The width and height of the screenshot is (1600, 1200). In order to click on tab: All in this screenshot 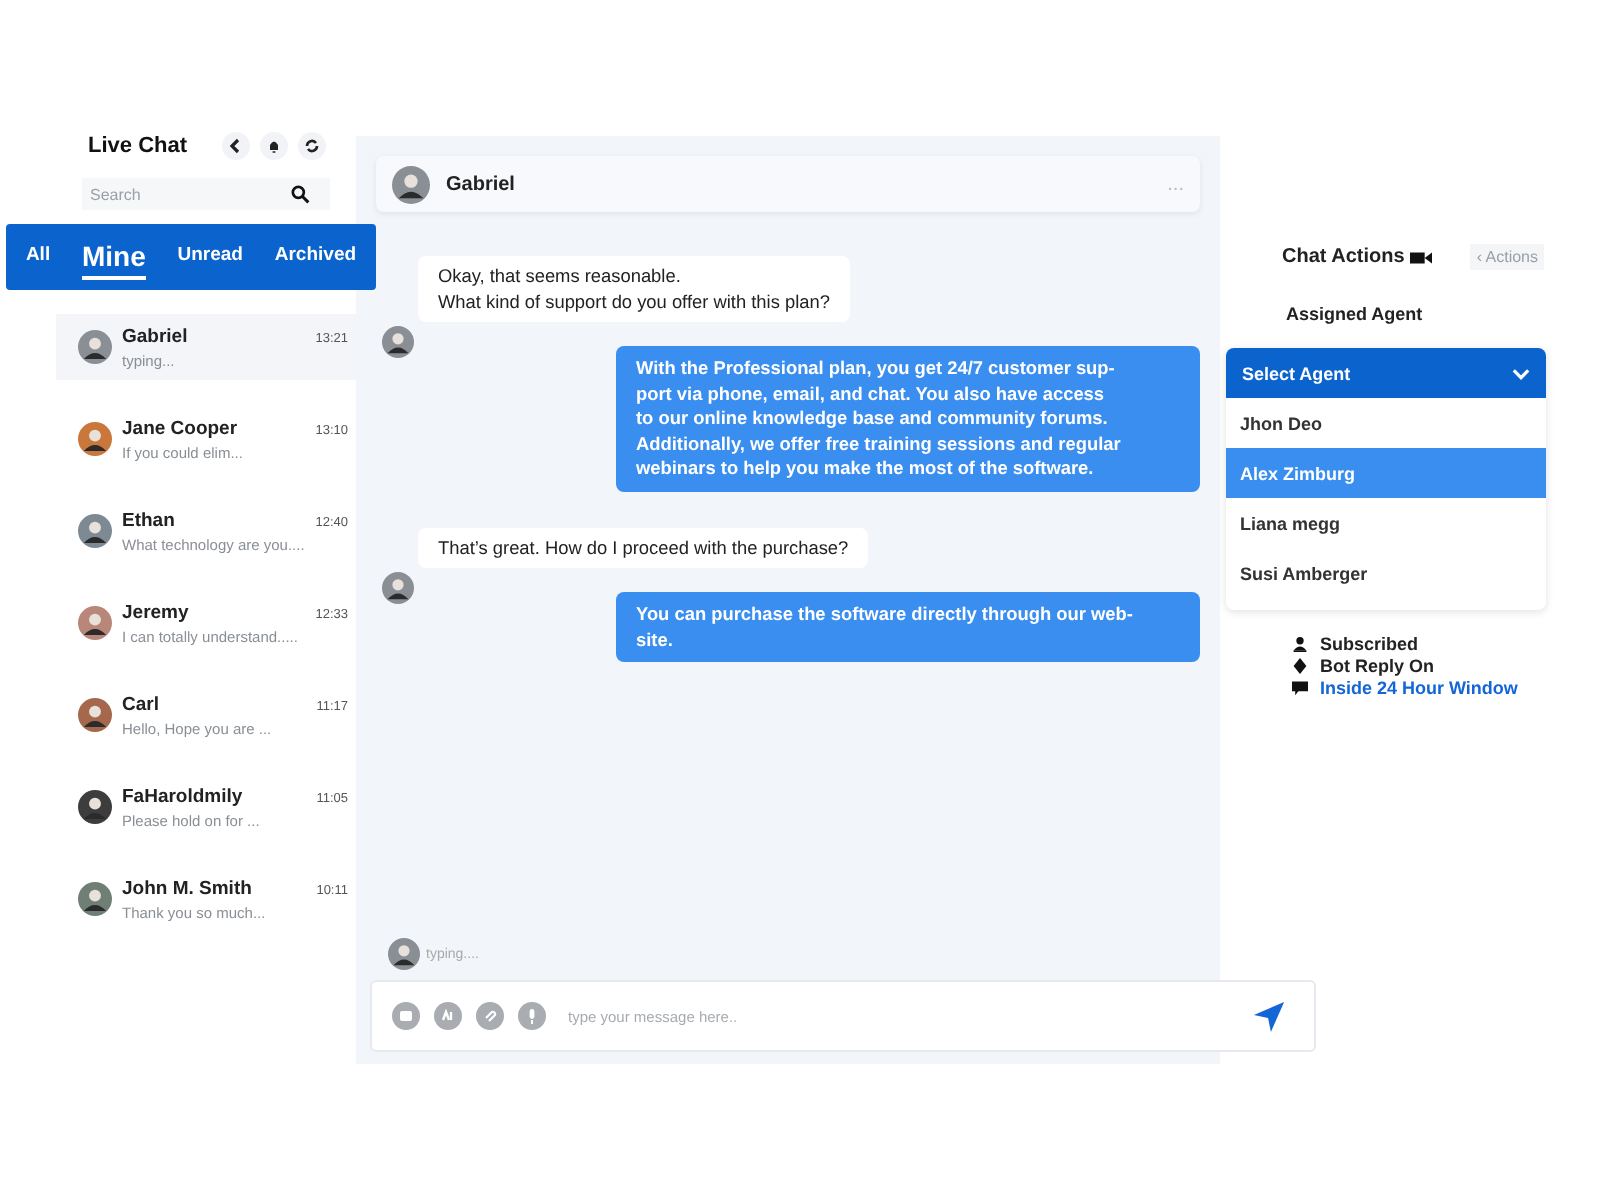, I will do `click(38, 257)`.